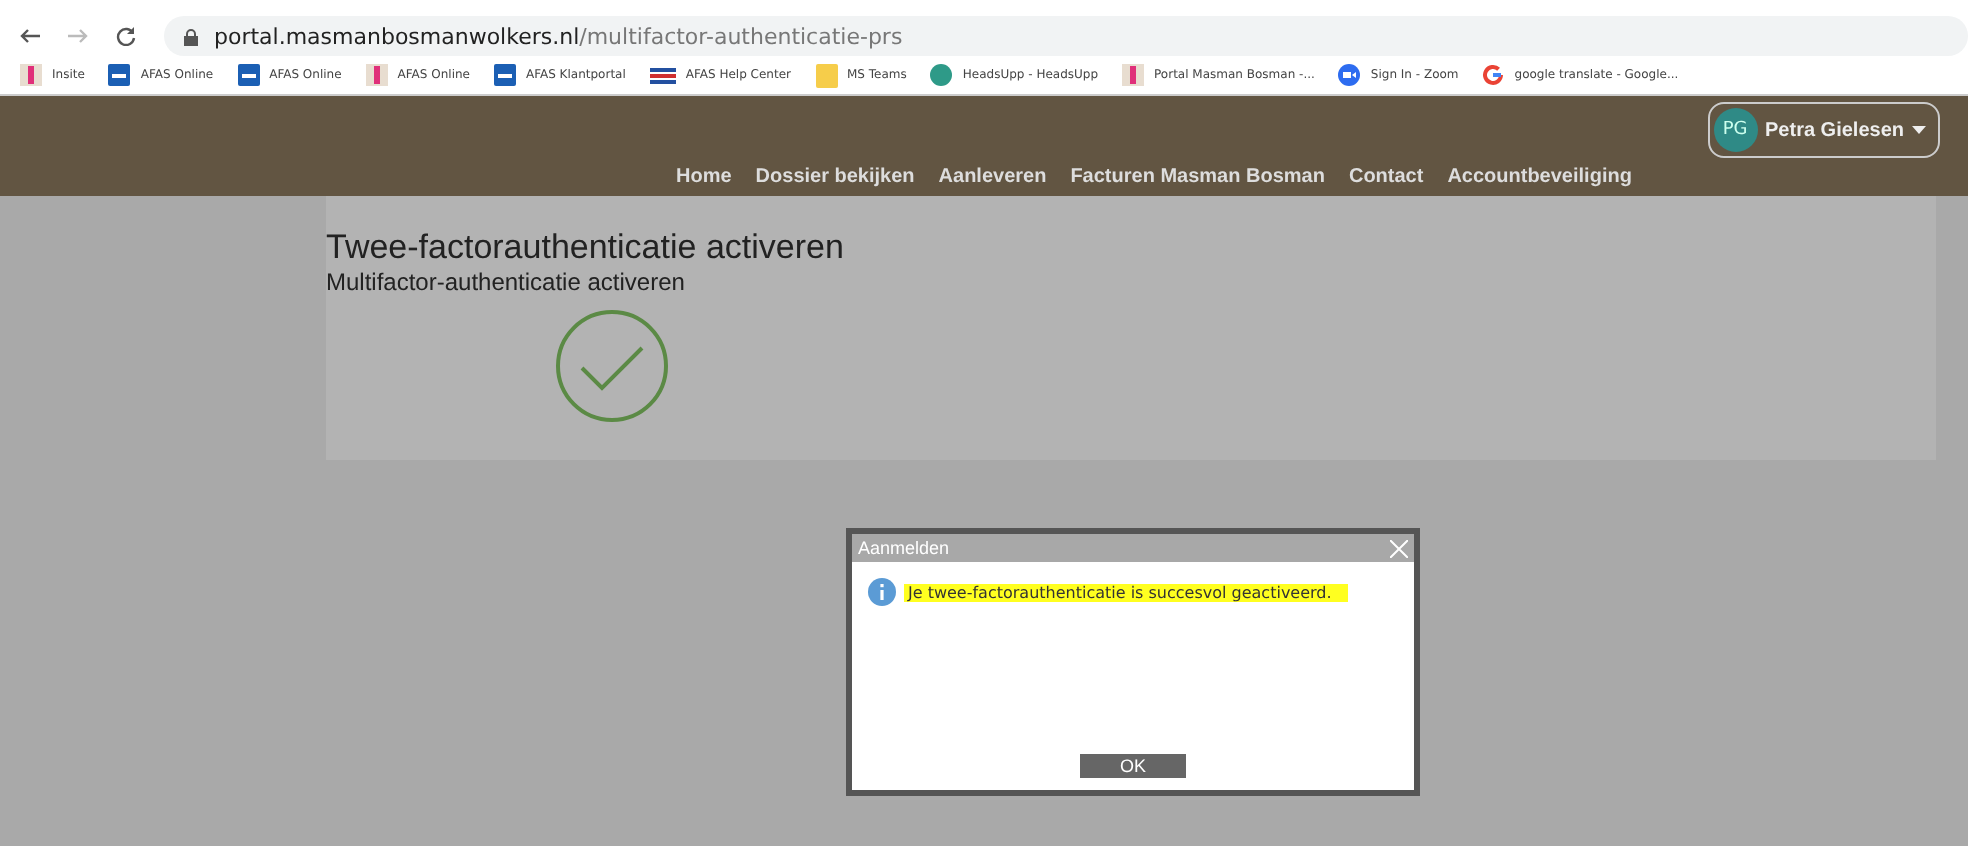 The height and width of the screenshot is (846, 1968). Describe the element at coordinates (506, 282) in the screenshot. I see `page-subtitle: Multifactor-authenticatie activeren` at that location.